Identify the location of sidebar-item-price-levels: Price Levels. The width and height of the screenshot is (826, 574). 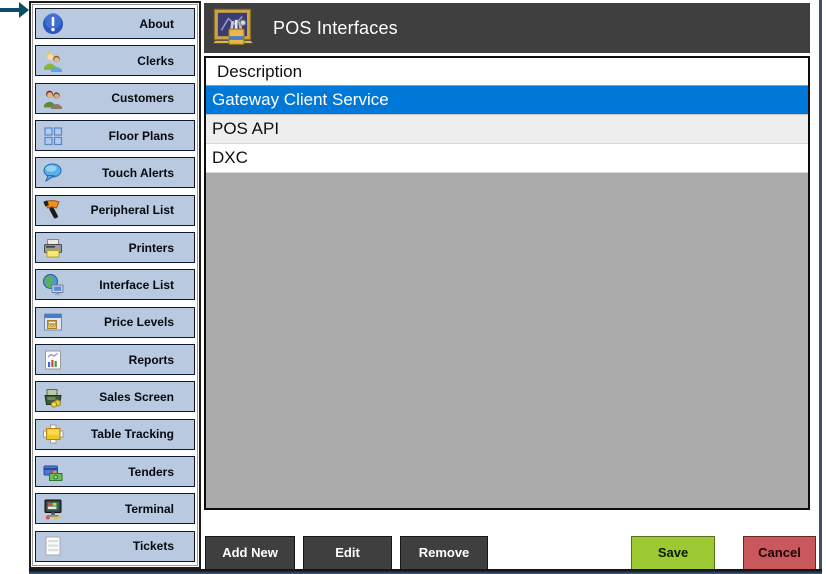
(115, 322).